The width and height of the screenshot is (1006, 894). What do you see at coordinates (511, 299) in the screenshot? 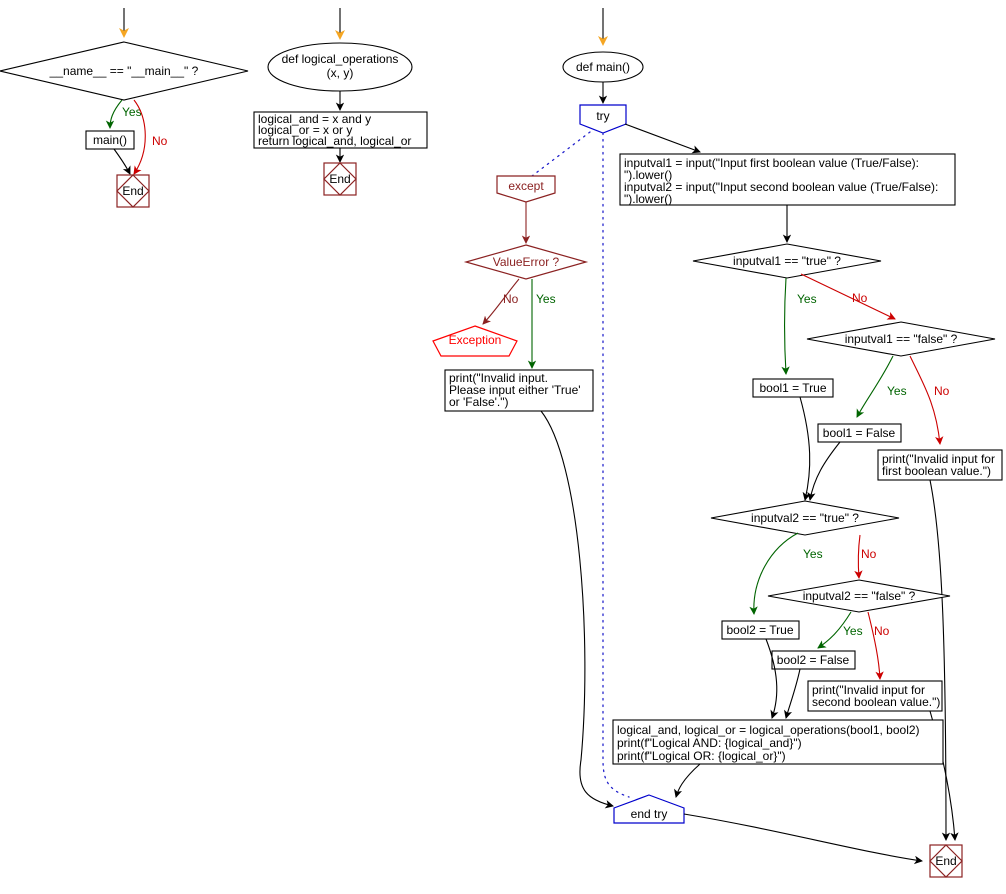
I see `edge-label-no-valueerror: No` at bounding box center [511, 299].